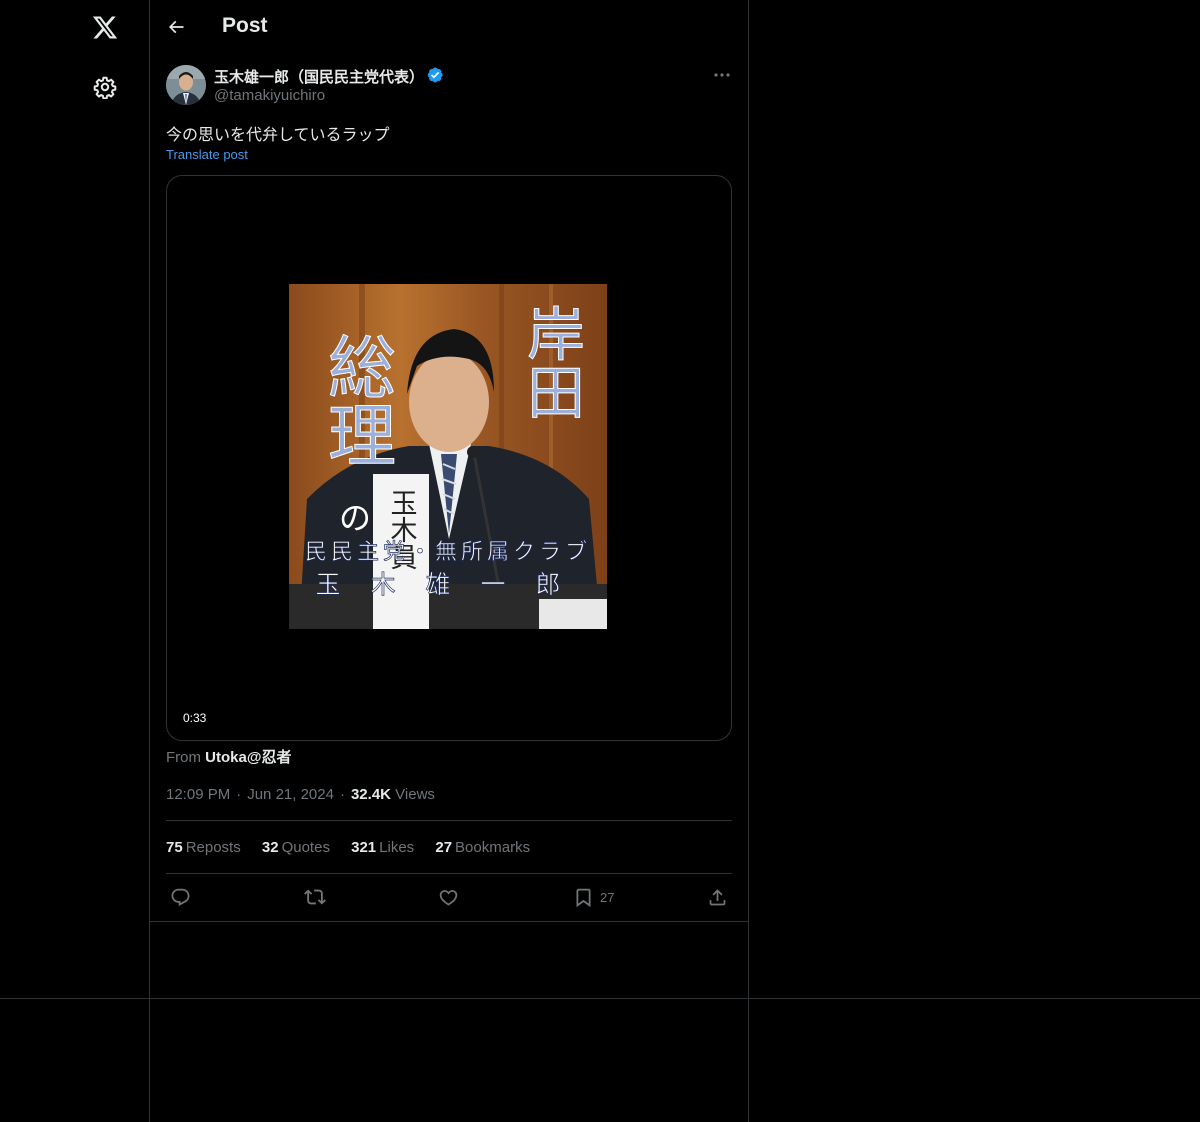  What do you see at coordinates (593, 897) in the screenshot?
I see `bookmark-button: 27` at bounding box center [593, 897].